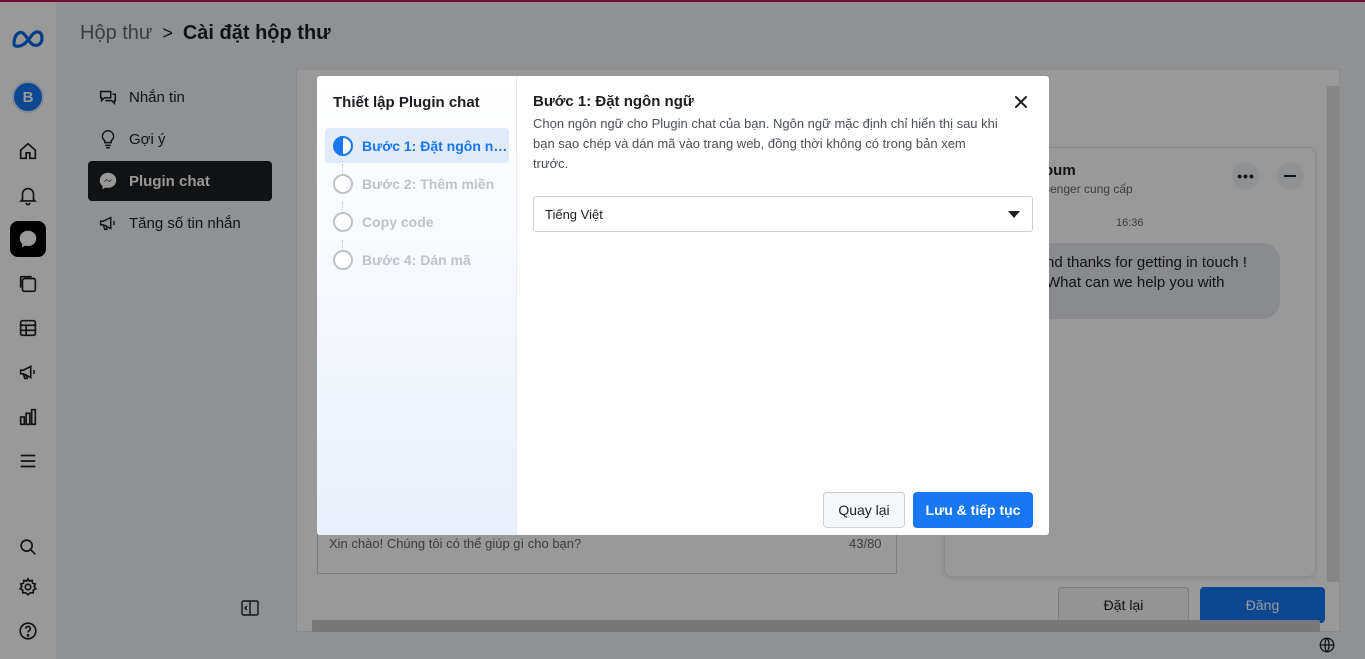 The height and width of the screenshot is (659, 1365). What do you see at coordinates (864, 510) in the screenshot?
I see `back-button: Quay lại` at bounding box center [864, 510].